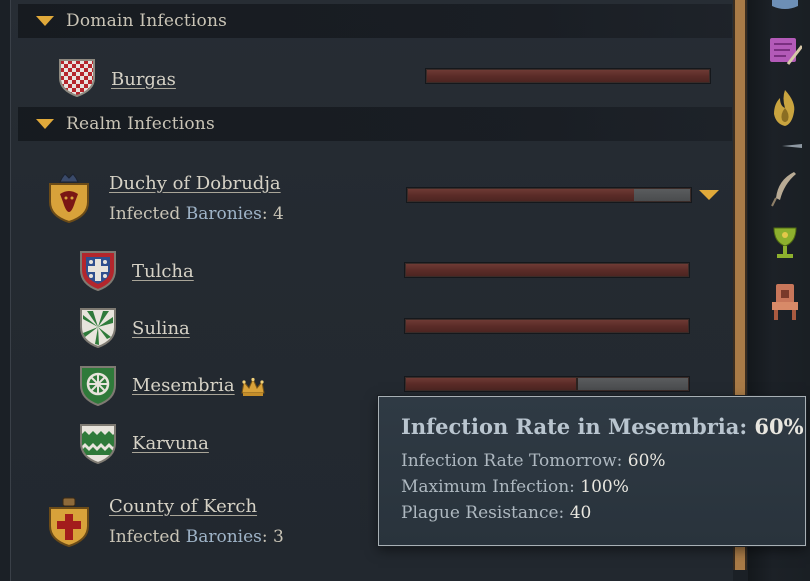 This screenshot has height=581, width=810. What do you see at coordinates (604, 487) in the screenshot?
I see `tooltip-line-value: 100%` at bounding box center [604, 487].